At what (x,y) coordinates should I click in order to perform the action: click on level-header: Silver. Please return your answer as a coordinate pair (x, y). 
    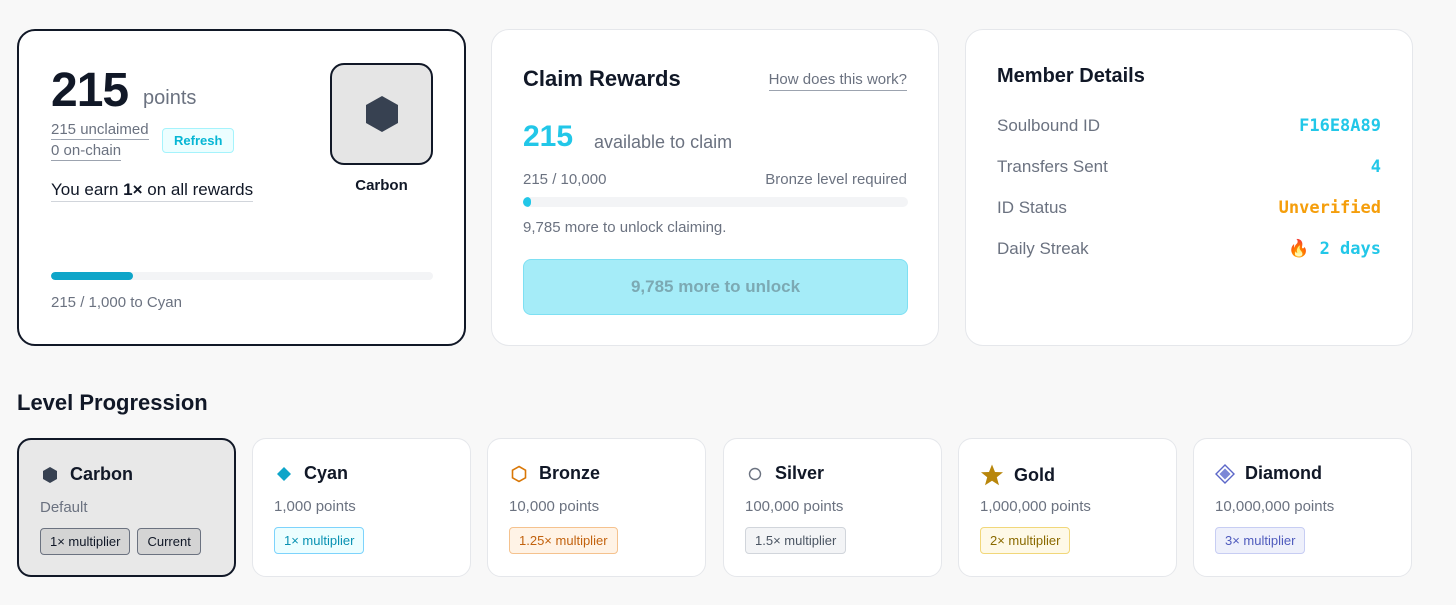
    Looking at the image, I should click on (784, 473).